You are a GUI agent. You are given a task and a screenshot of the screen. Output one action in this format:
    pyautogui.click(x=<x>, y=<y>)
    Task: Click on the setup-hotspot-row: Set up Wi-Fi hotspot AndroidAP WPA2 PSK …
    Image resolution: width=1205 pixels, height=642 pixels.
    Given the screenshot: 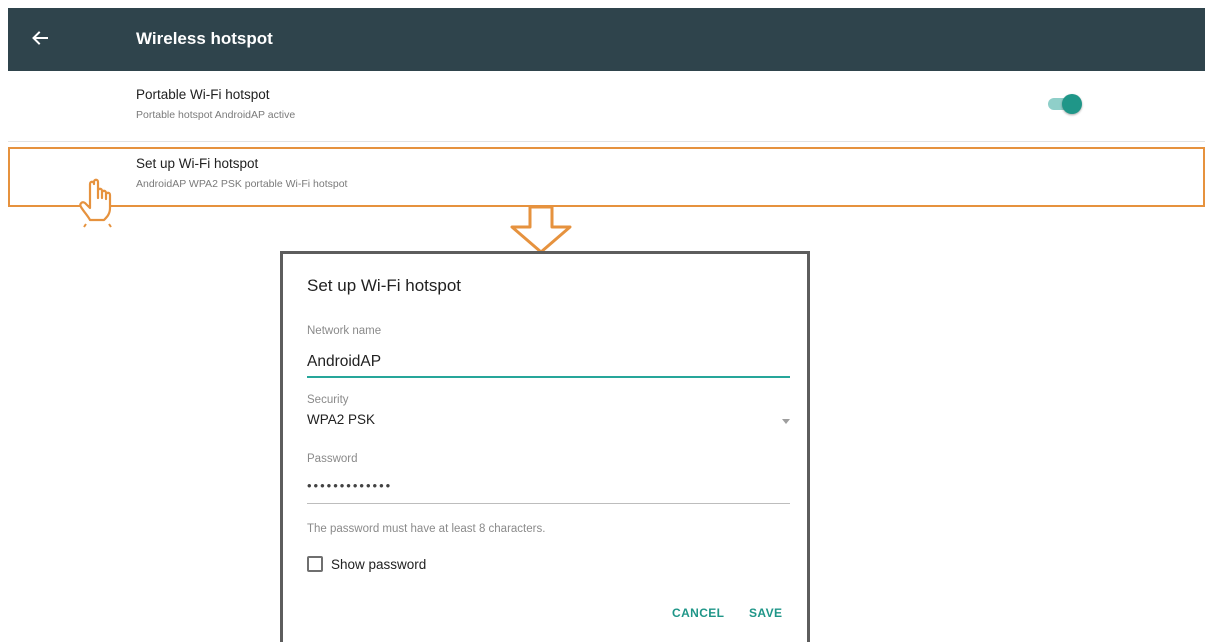 What is the action you would take?
    pyautogui.click(x=606, y=177)
    